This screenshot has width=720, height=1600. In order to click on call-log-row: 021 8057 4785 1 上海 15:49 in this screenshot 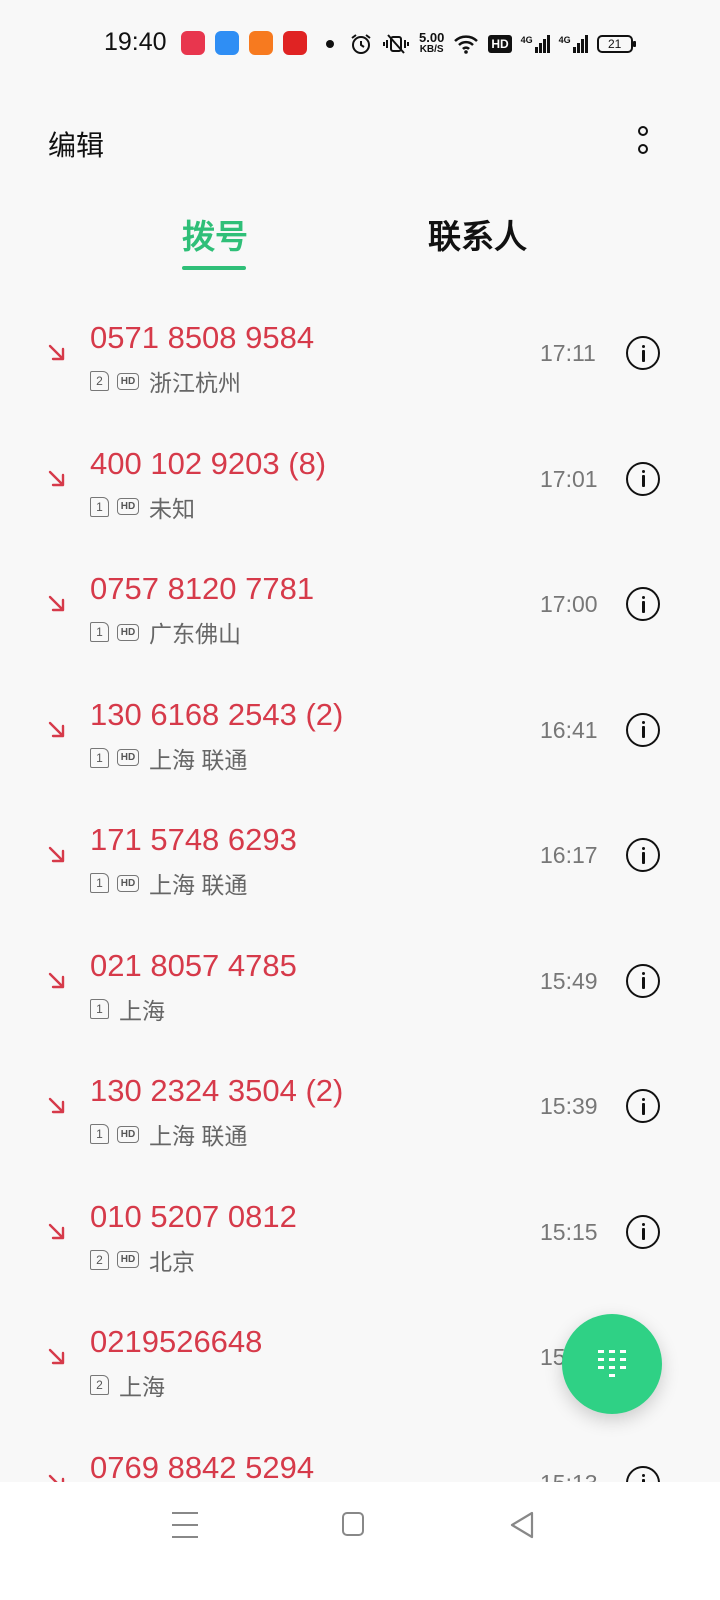, I will do `click(360, 980)`.